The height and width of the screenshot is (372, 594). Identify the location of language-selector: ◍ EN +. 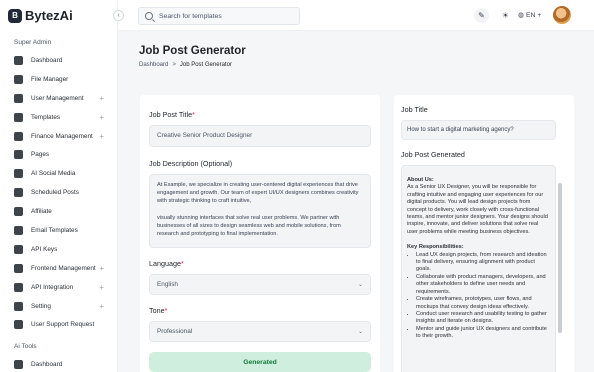
(530, 15).